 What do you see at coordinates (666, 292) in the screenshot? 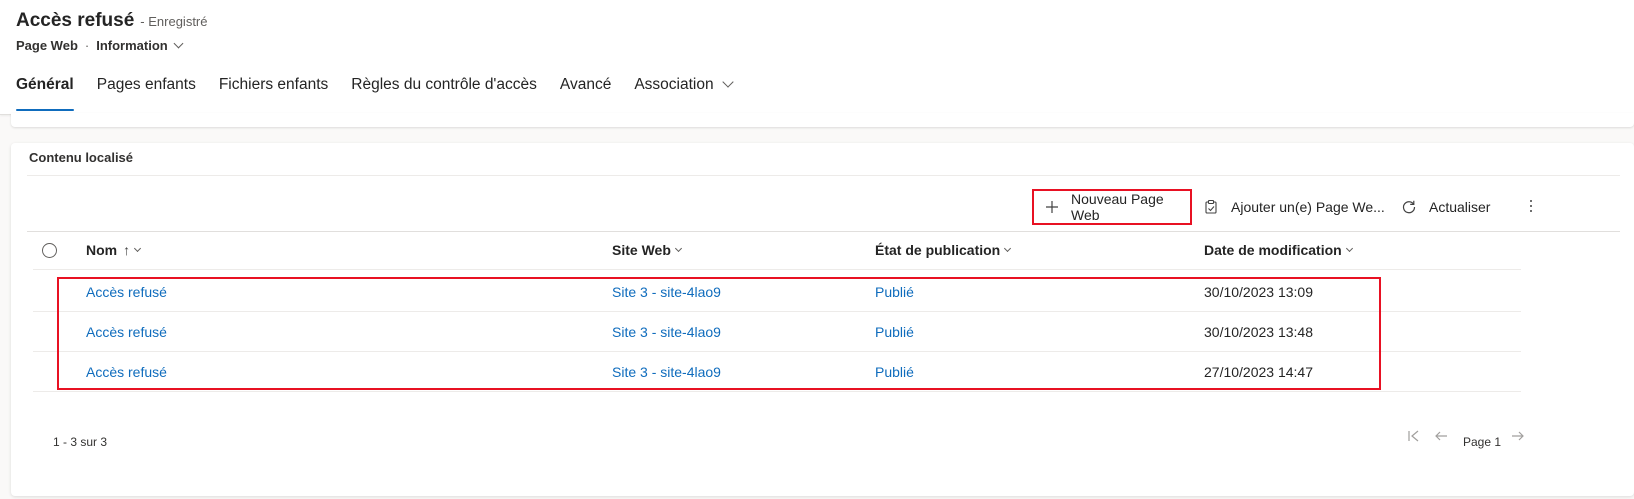
I see `row-1-site-link: Site 3 - site-4lao9` at bounding box center [666, 292].